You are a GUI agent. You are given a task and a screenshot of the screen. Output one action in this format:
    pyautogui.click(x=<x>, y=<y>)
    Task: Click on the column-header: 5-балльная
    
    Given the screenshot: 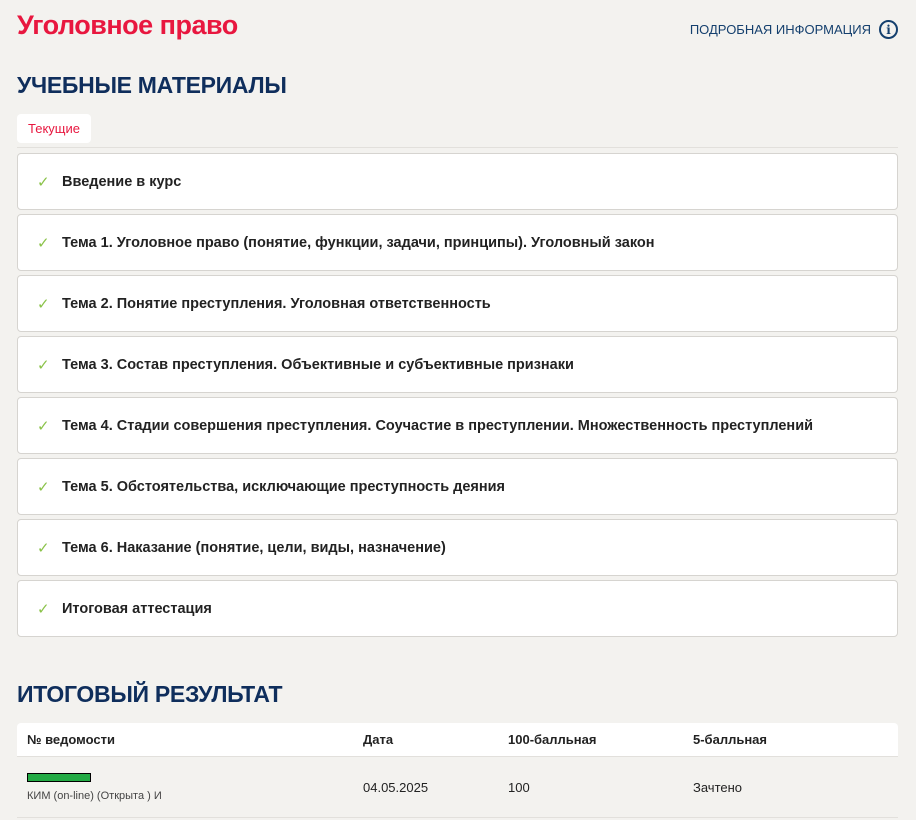 What is the action you would take?
    pyautogui.click(x=730, y=739)
    